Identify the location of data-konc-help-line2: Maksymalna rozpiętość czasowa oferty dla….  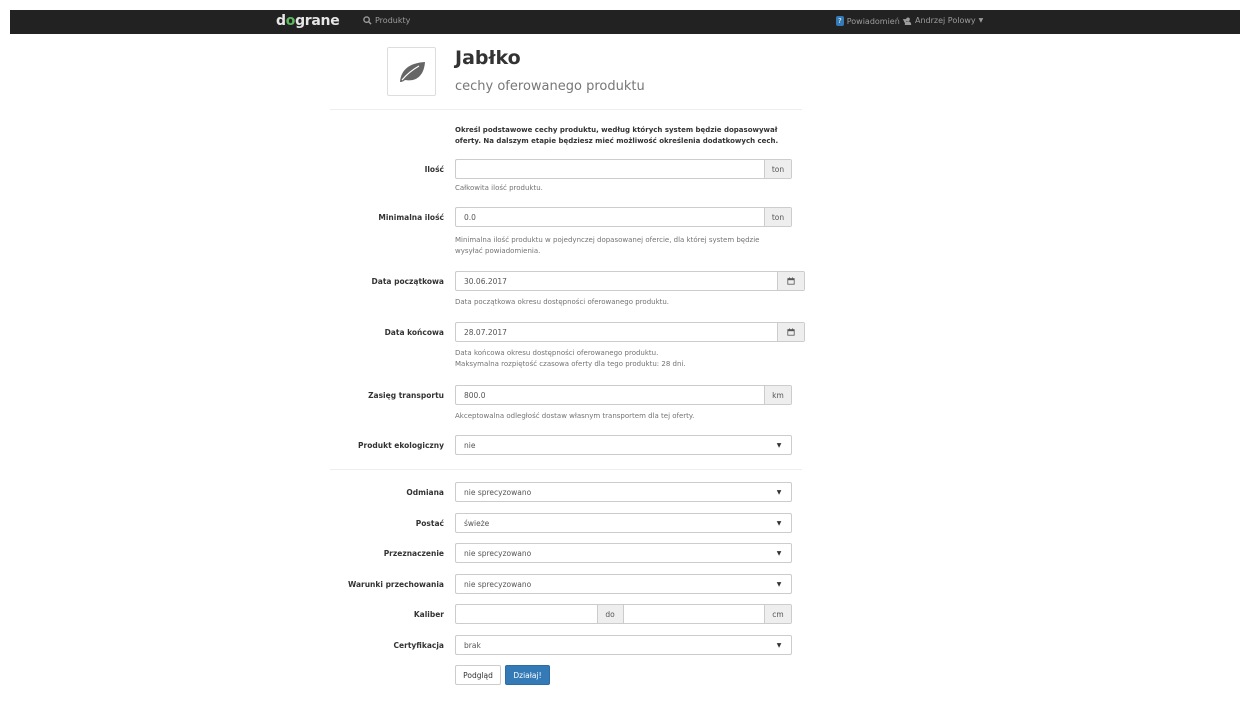
(570, 364).